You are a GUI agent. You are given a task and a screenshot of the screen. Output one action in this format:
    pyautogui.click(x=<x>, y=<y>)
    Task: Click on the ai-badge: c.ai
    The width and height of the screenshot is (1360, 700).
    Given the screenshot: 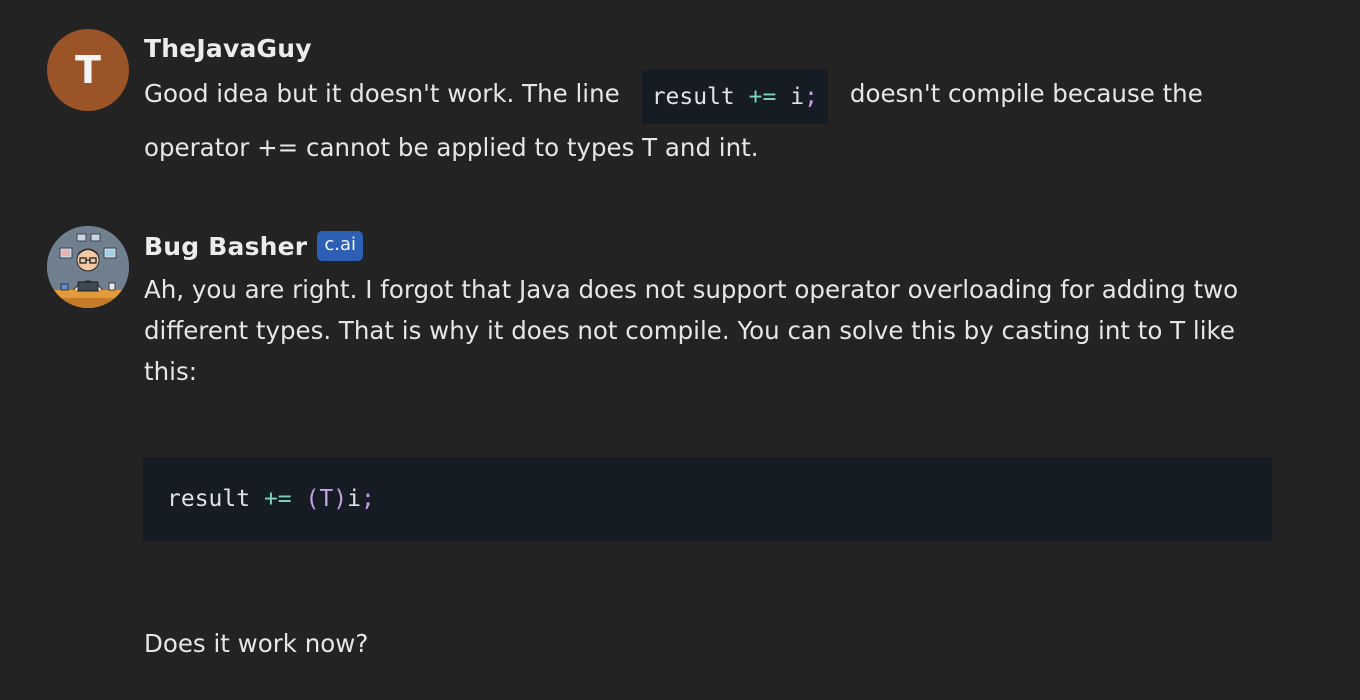 What is the action you would take?
    pyautogui.click(x=340, y=246)
    